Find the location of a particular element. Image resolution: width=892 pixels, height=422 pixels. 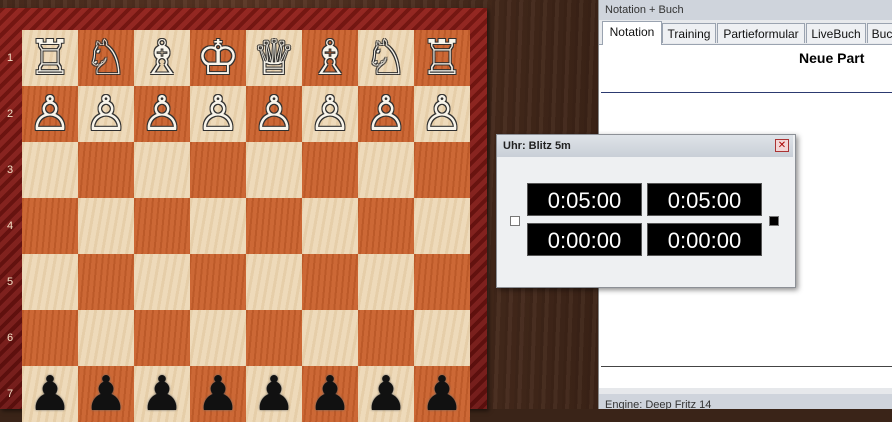

game-title: Neue Part is located at coordinates (832, 58).